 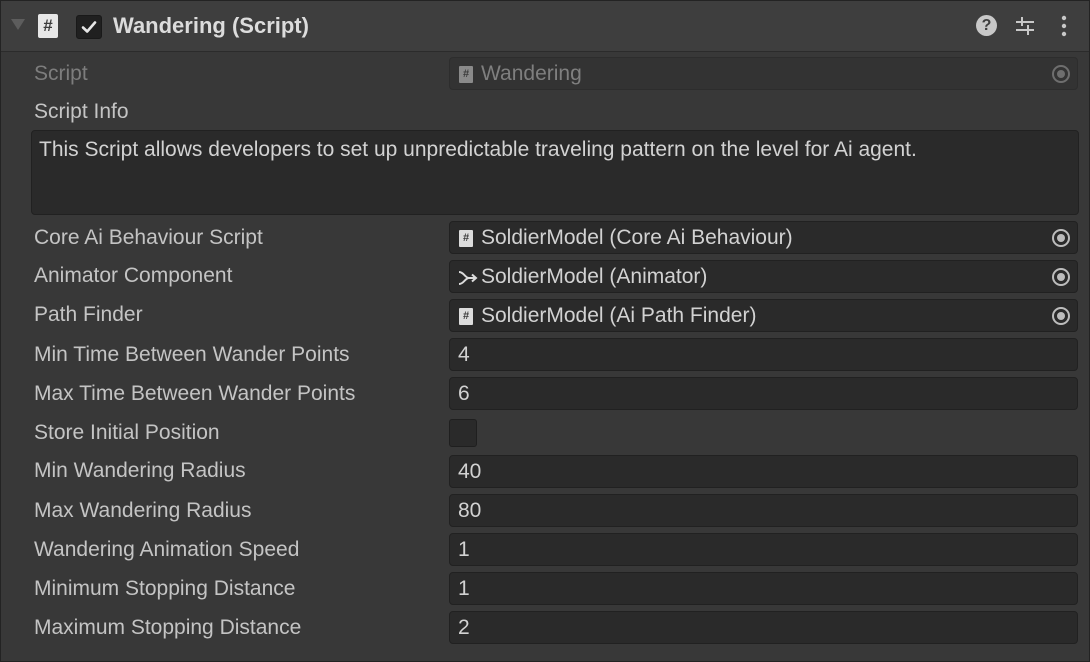 I want to click on animator-component-label: Animator Component, so click(x=133, y=275).